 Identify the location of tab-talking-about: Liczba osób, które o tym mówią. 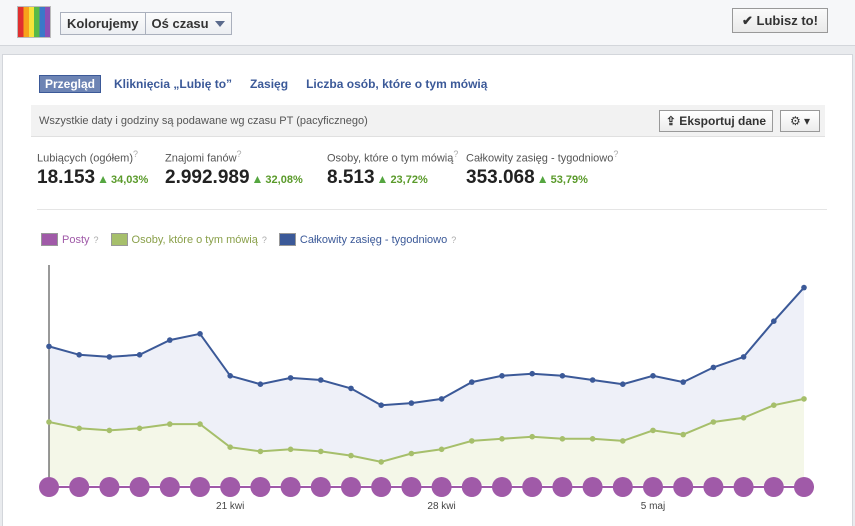
(396, 84).